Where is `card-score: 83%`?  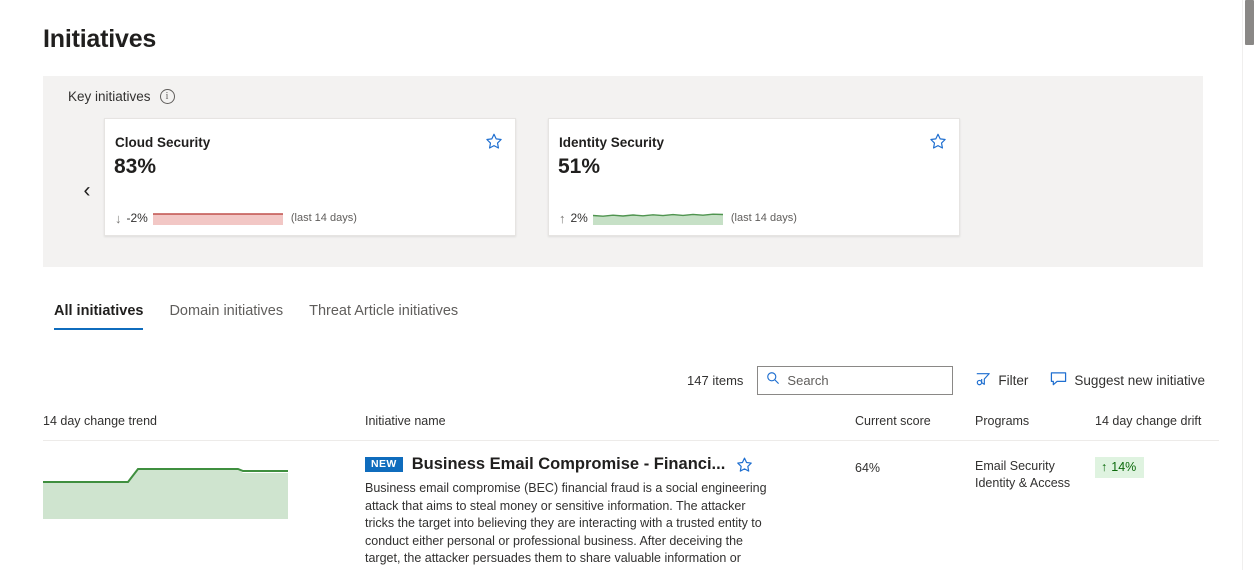 card-score: 83% is located at coordinates (135, 166).